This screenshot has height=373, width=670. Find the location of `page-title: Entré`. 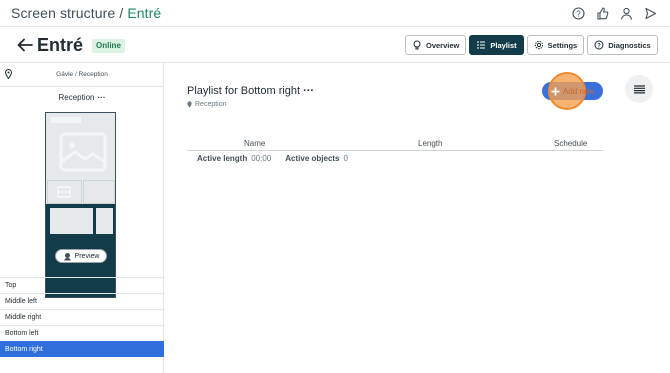

page-title: Entré is located at coordinates (60, 45).